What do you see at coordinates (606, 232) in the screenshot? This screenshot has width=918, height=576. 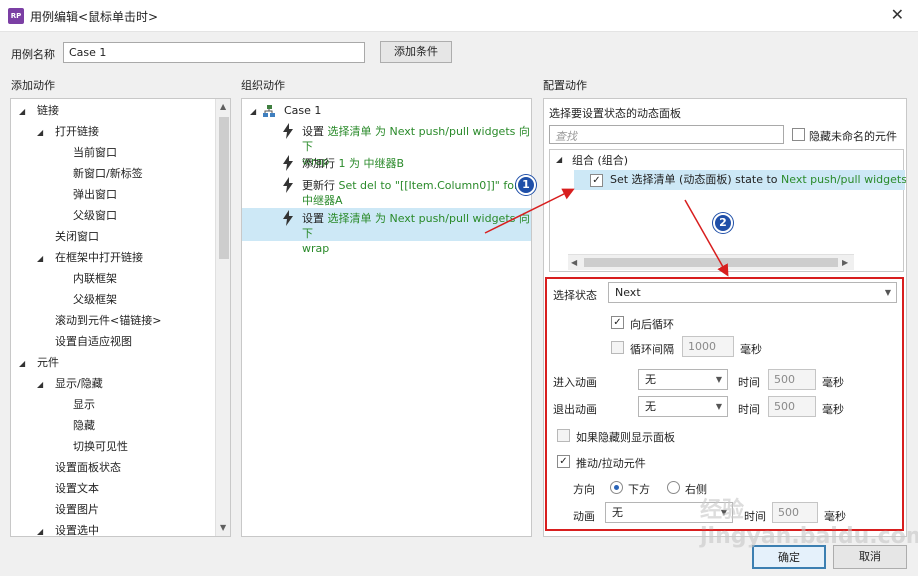 I see `annotation-arrows` at bounding box center [606, 232].